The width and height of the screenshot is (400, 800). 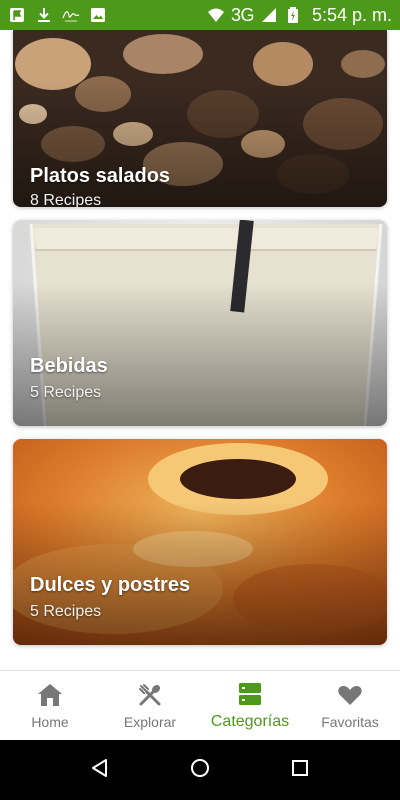 I want to click on status-bar: 3G 5:54 p. m., so click(x=200, y=15).